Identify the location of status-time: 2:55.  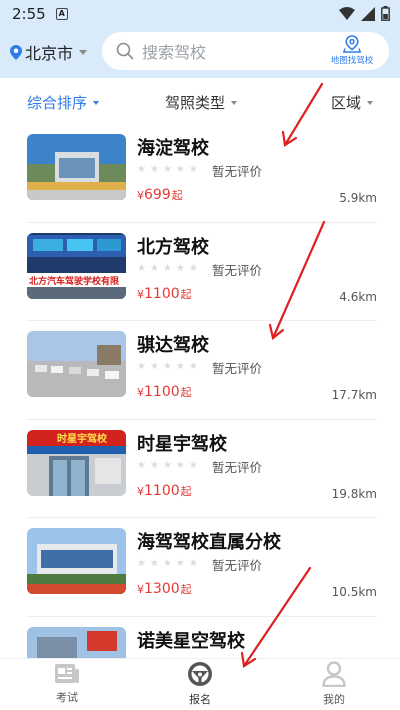
(29, 14).